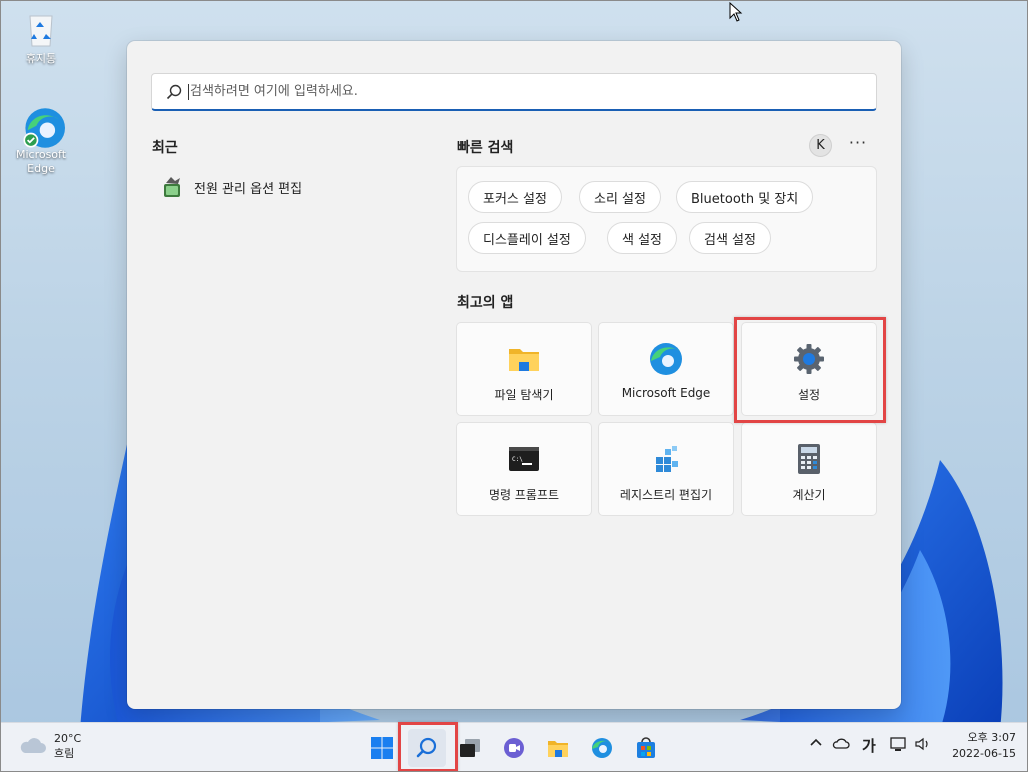 The height and width of the screenshot is (772, 1028). I want to click on desktop-icon-label: Microsoft Edge, so click(41, 161).